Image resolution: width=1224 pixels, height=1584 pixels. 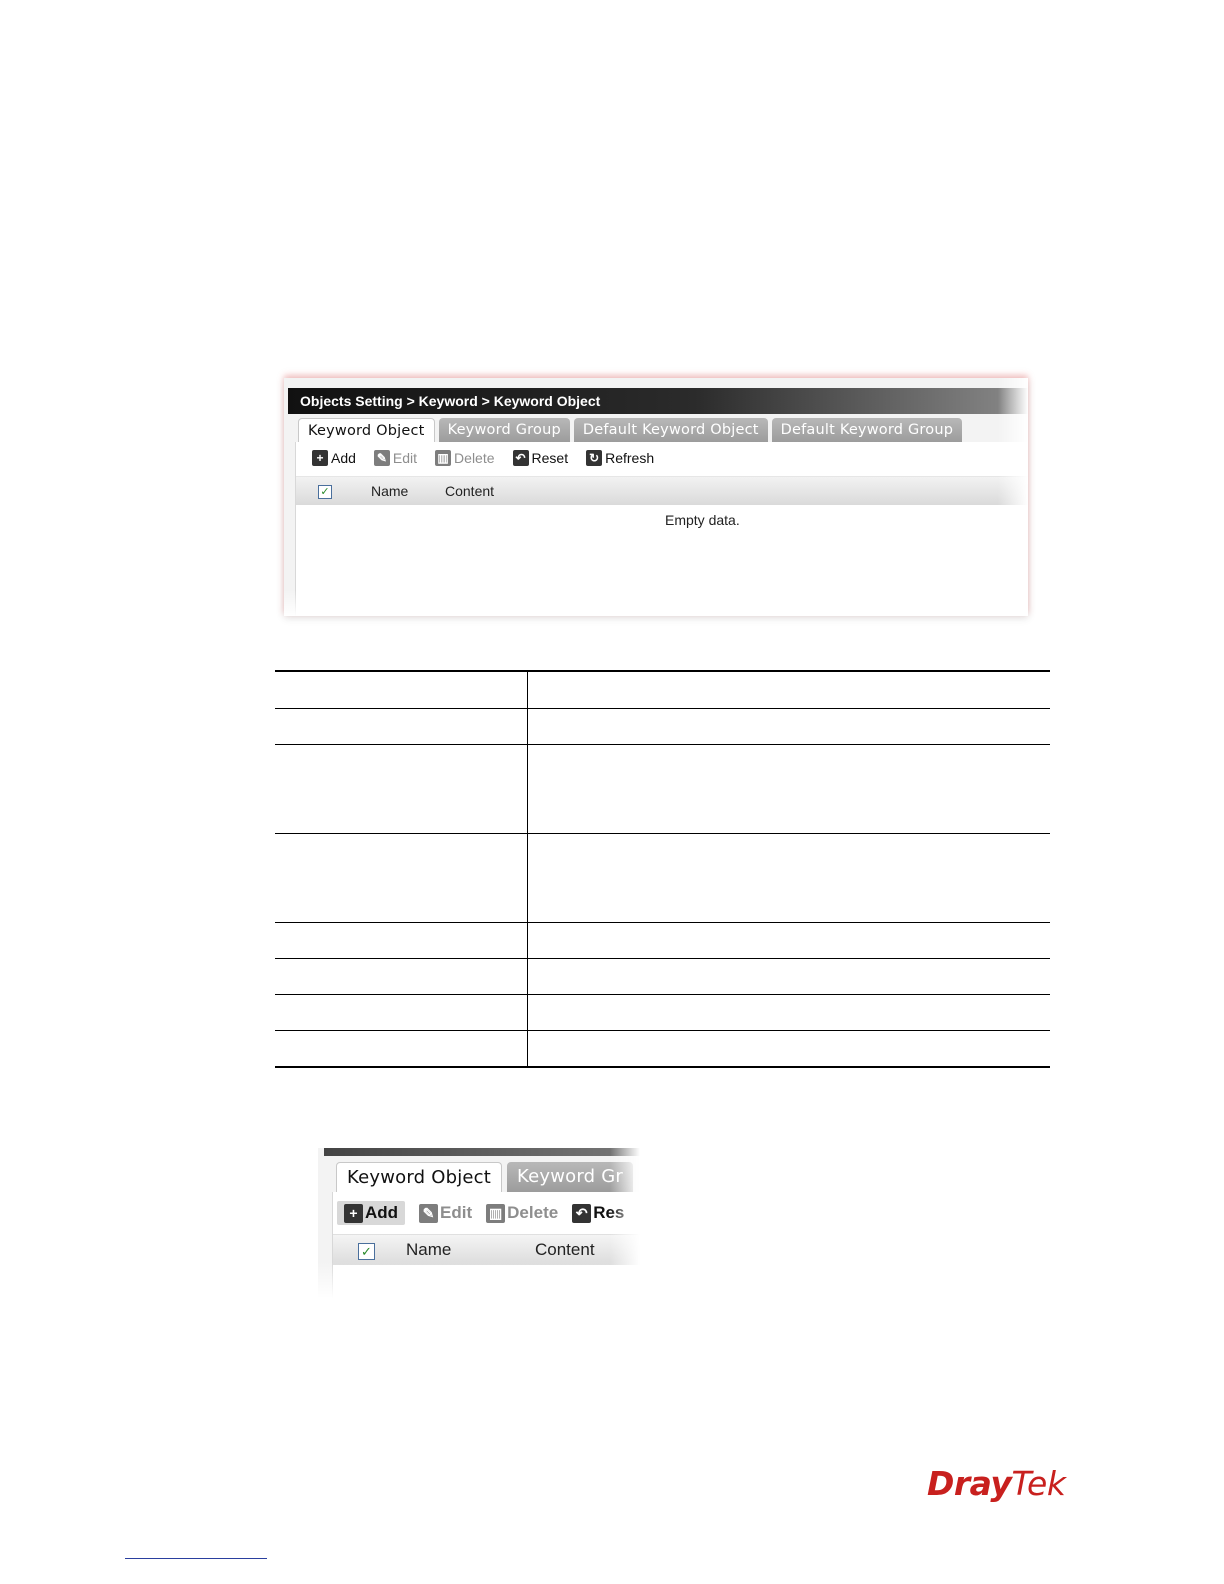 I want to click on reset-button: ↶ Res, so click(x=598, y=1213).